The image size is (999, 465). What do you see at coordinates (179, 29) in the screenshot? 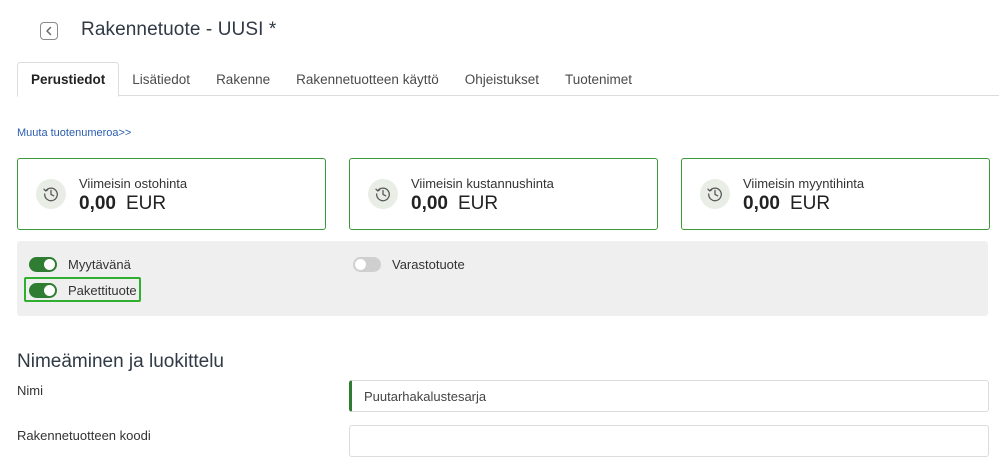
I see `page-title: Rakennetuote - UUSI *` at bounding box center [179, 29].